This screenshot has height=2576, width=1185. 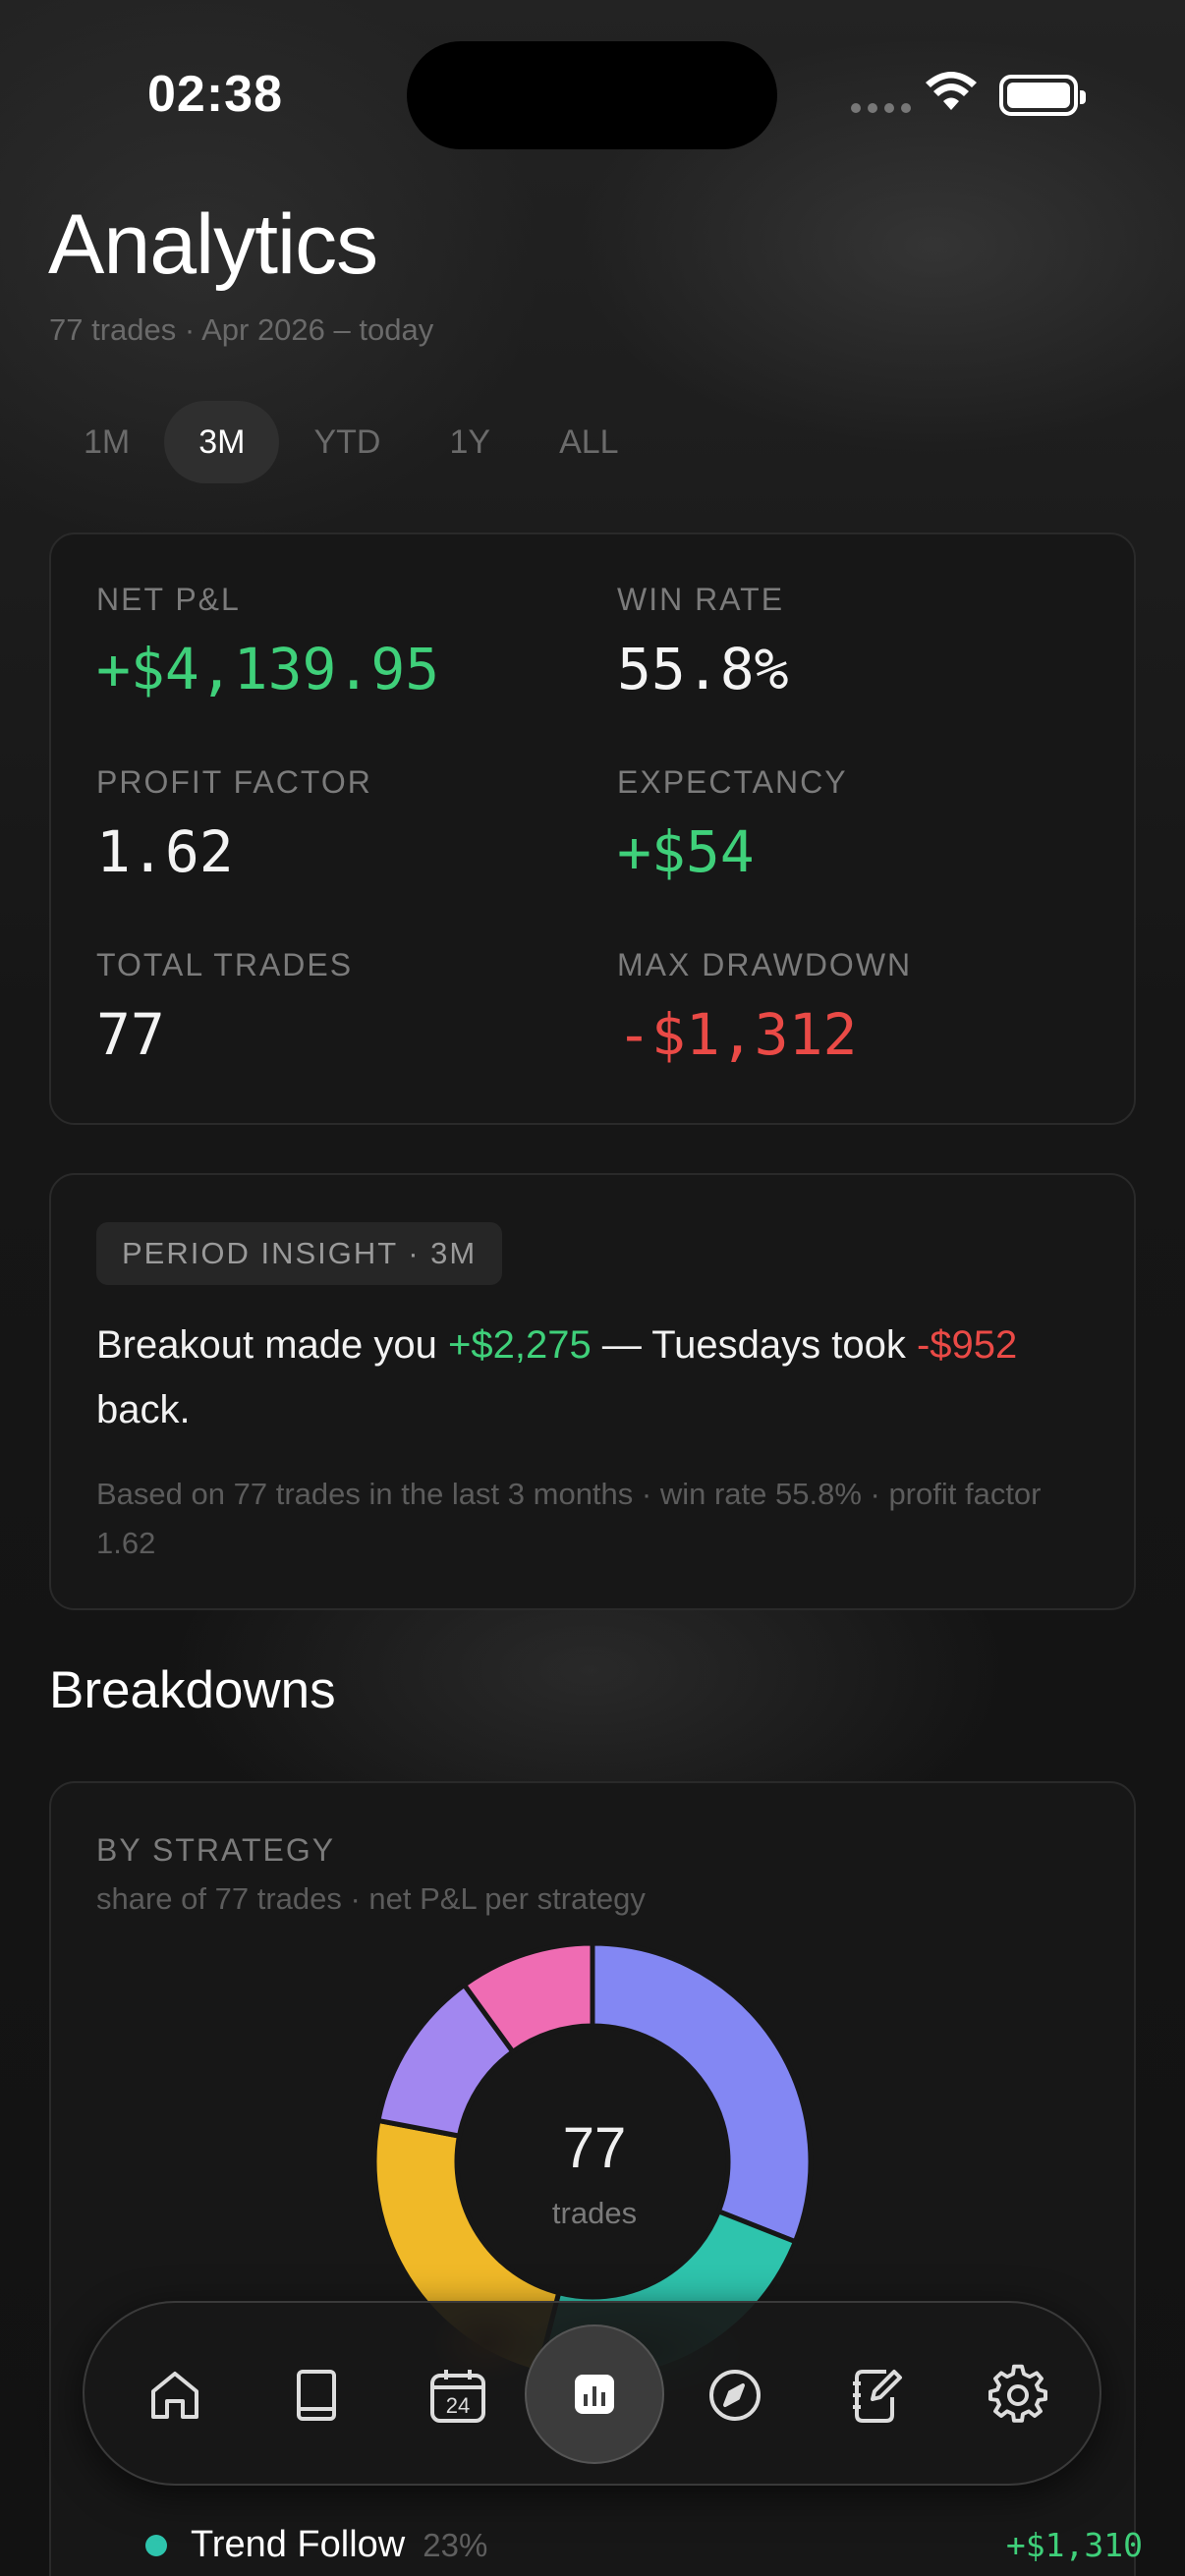 I want to click on calendar-icon: 24, so click(x=458, y=2396).